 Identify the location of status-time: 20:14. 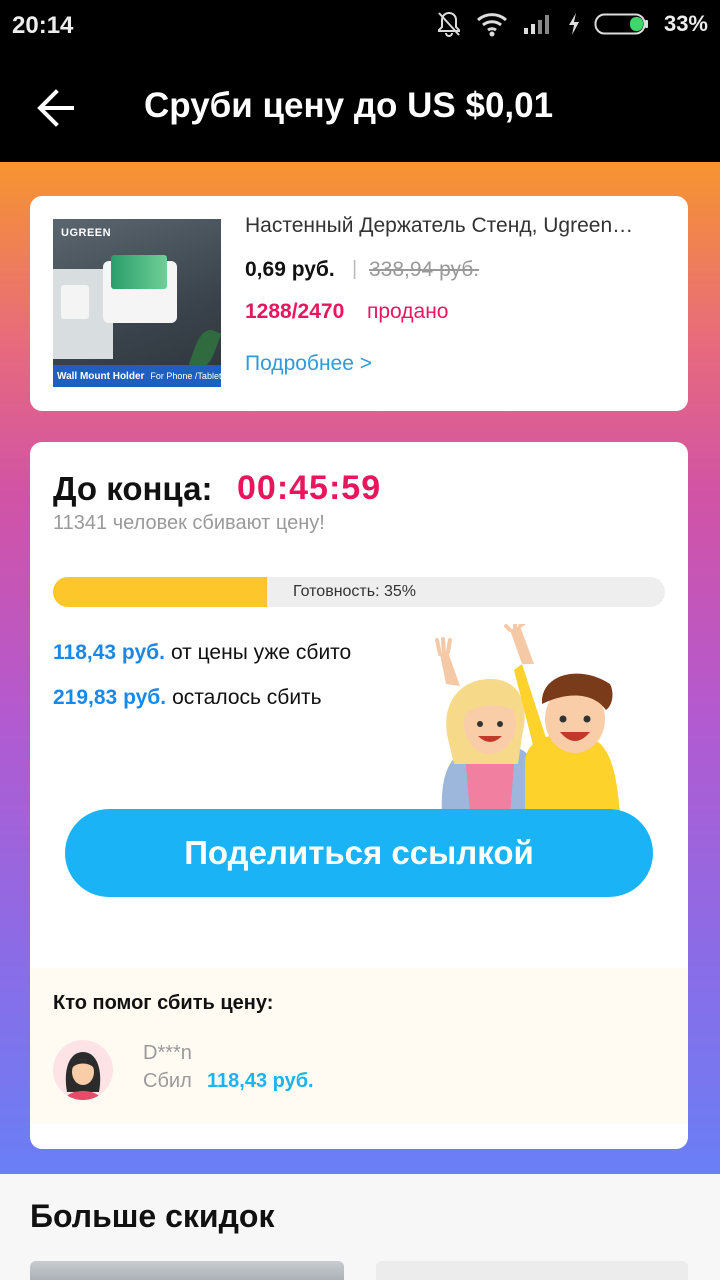
(43, 25).